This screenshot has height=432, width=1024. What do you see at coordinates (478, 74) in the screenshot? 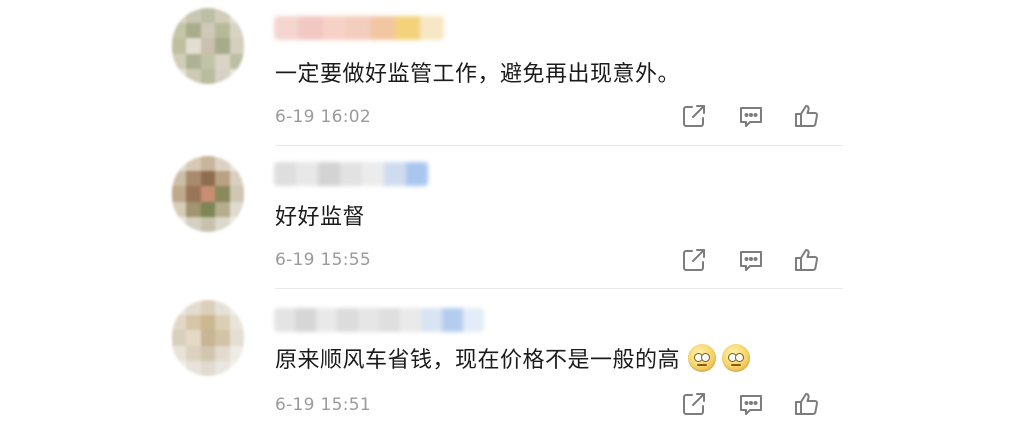
I see `comment-text: 一定要做好监管工作，避免再出现意外。` at bounding box center [478, 74].